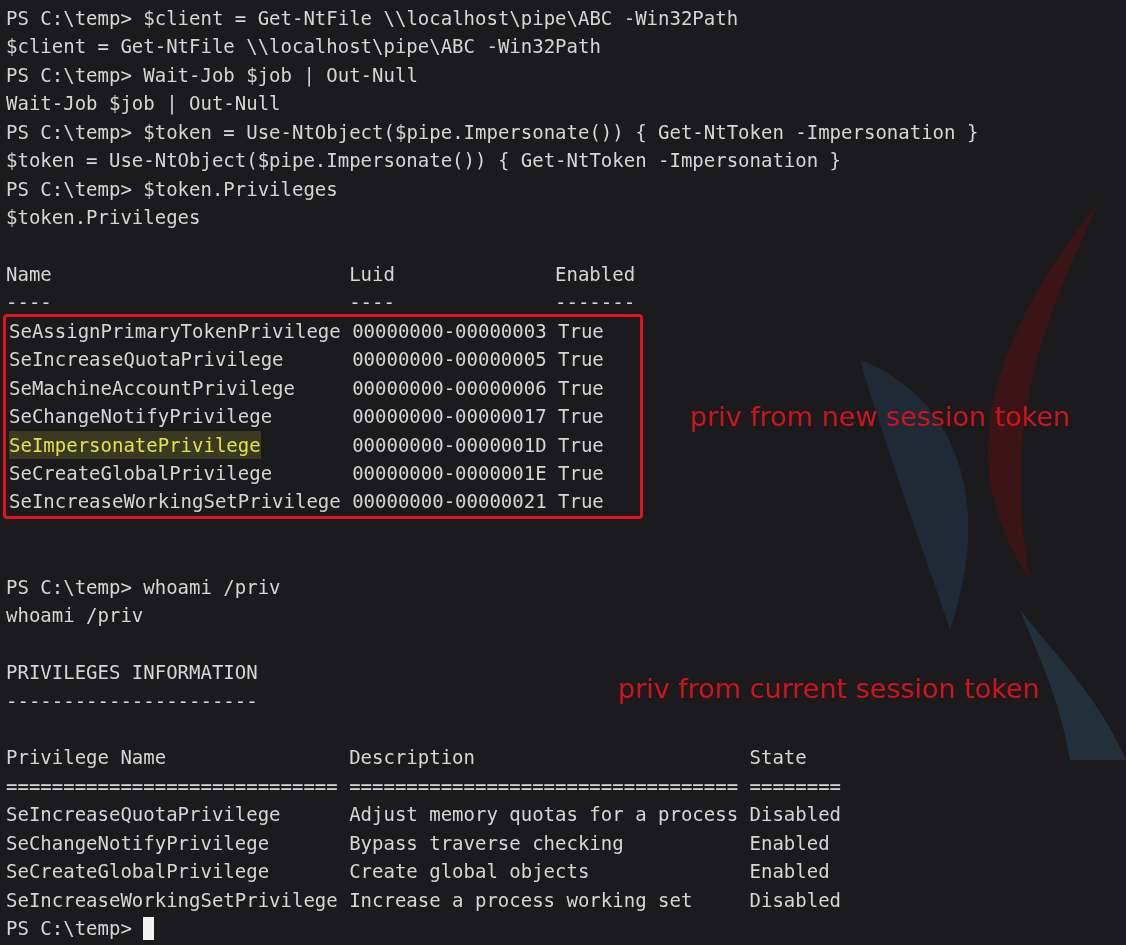  Describe the element at coordinates (449, 388) in the screenshot. I see `table-cell-text: 00000000-00000006` at that location.